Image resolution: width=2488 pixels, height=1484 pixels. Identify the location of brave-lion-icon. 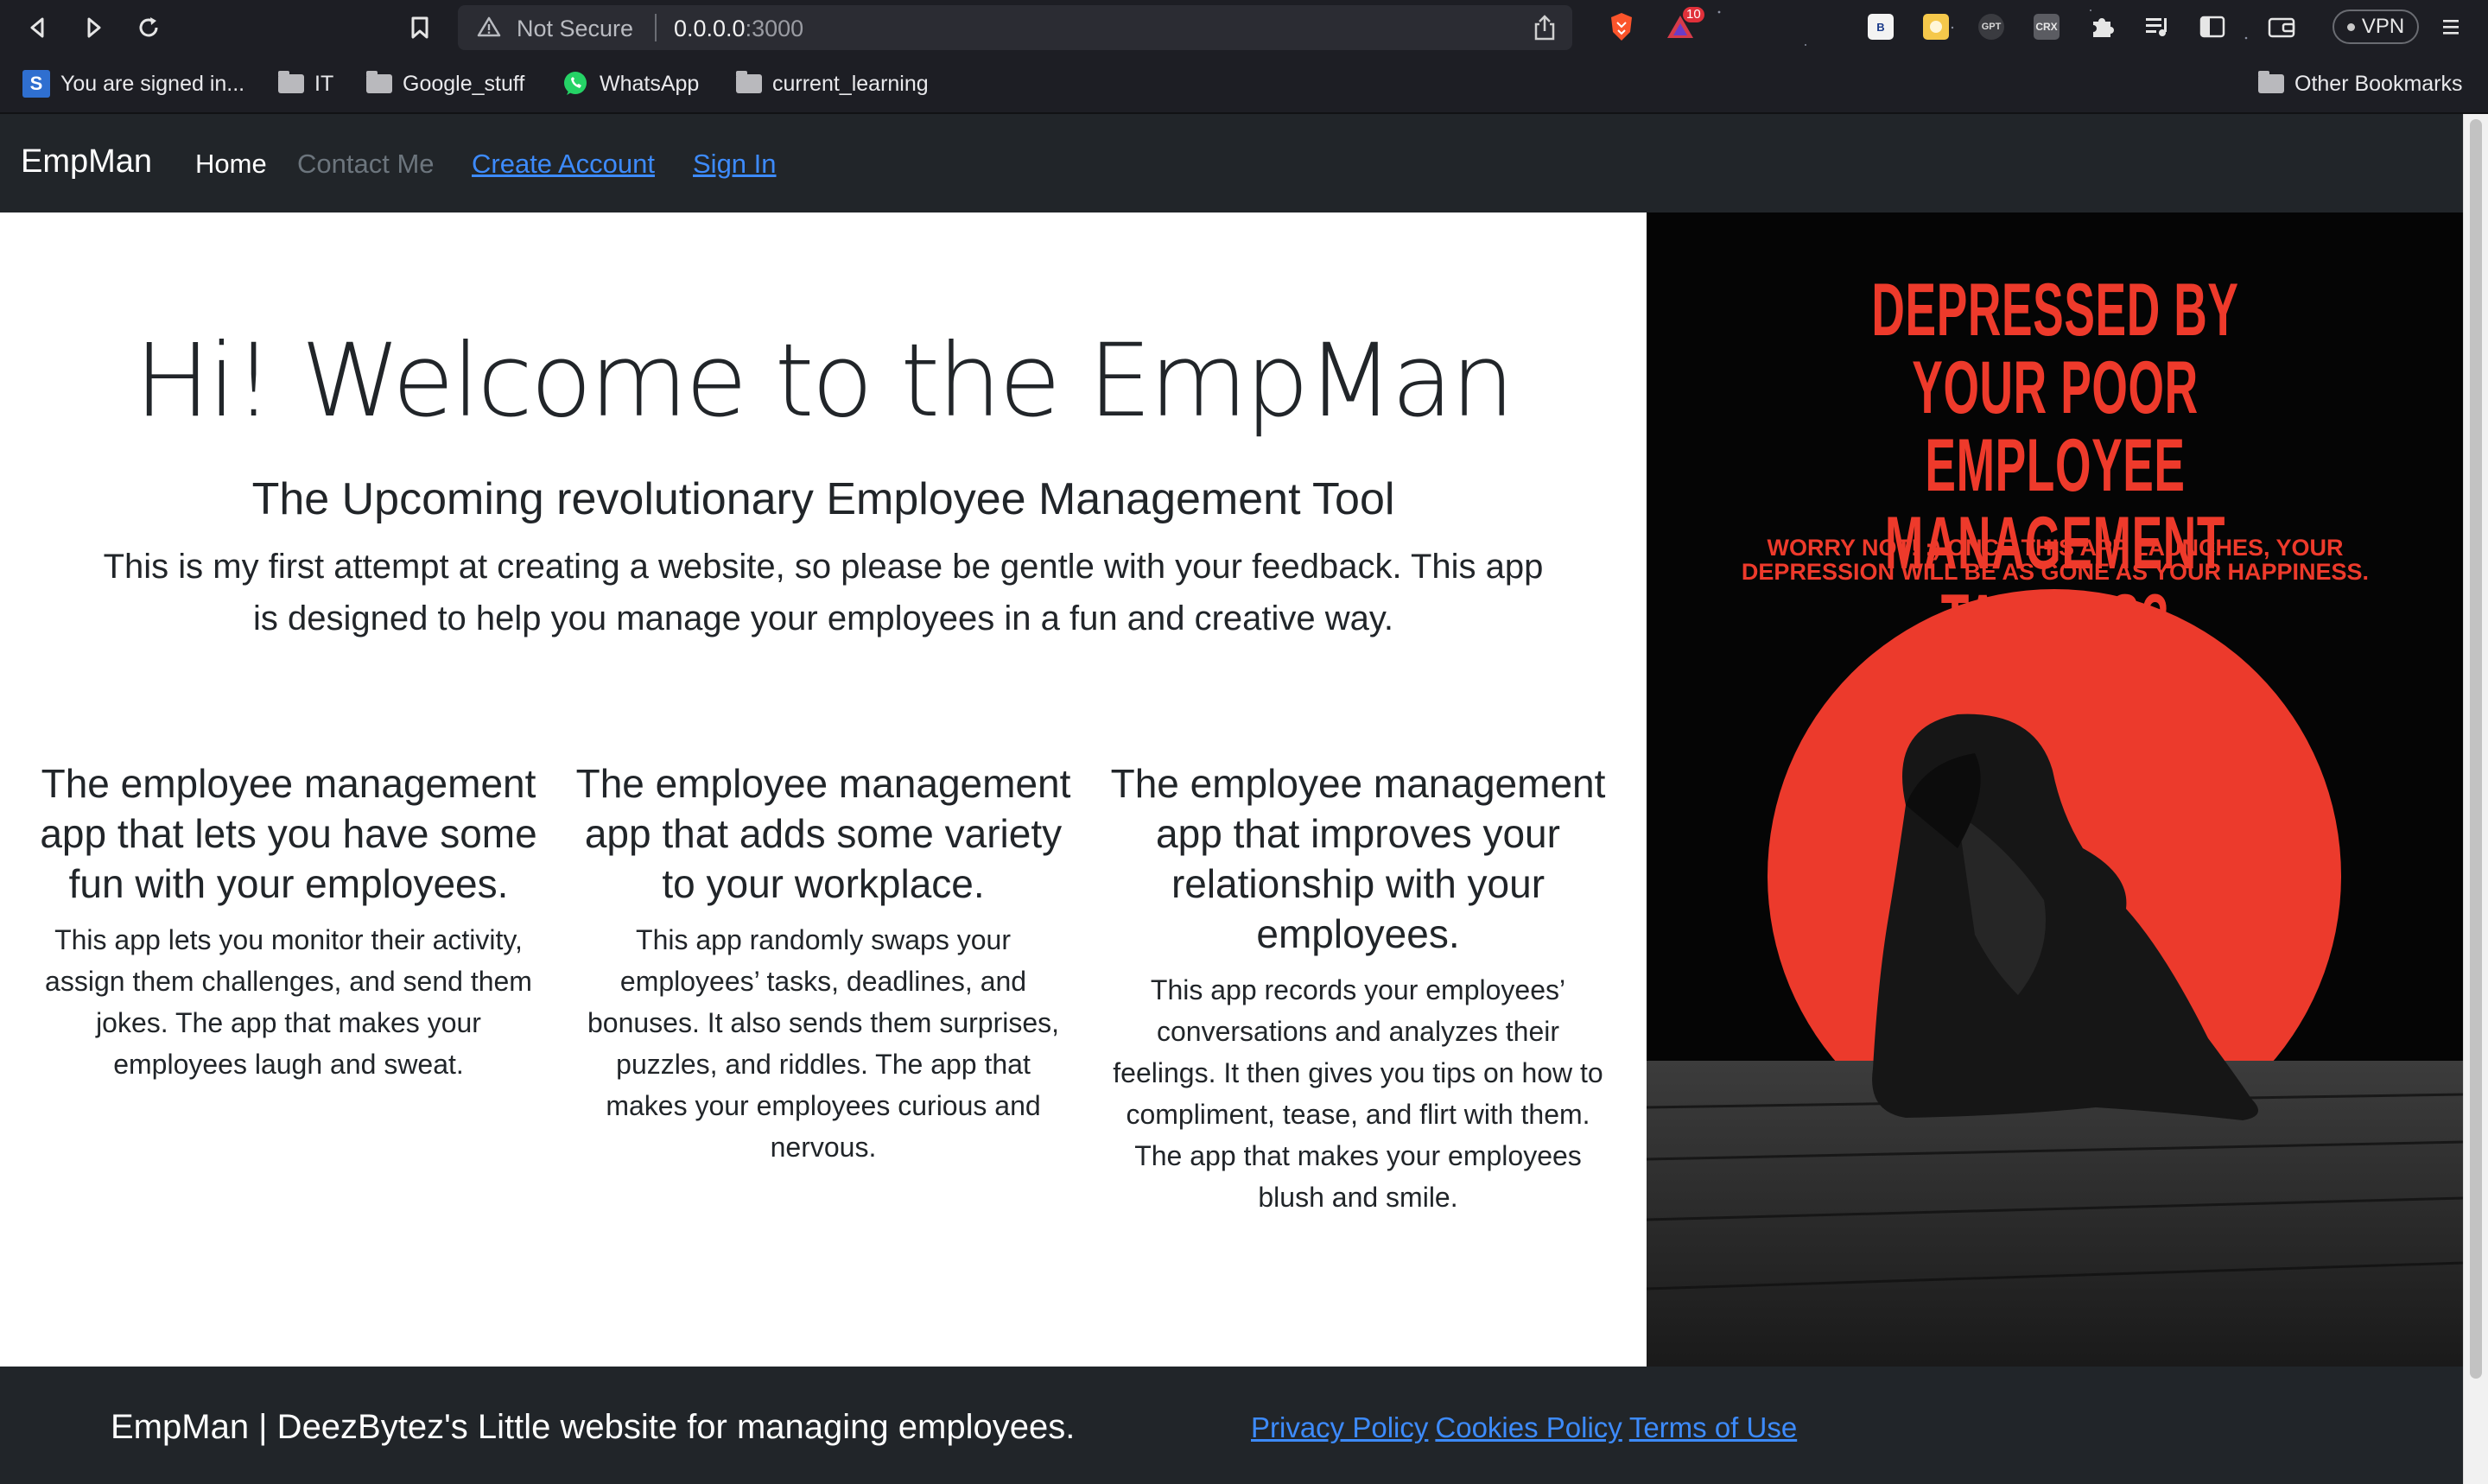
(1621, 27).